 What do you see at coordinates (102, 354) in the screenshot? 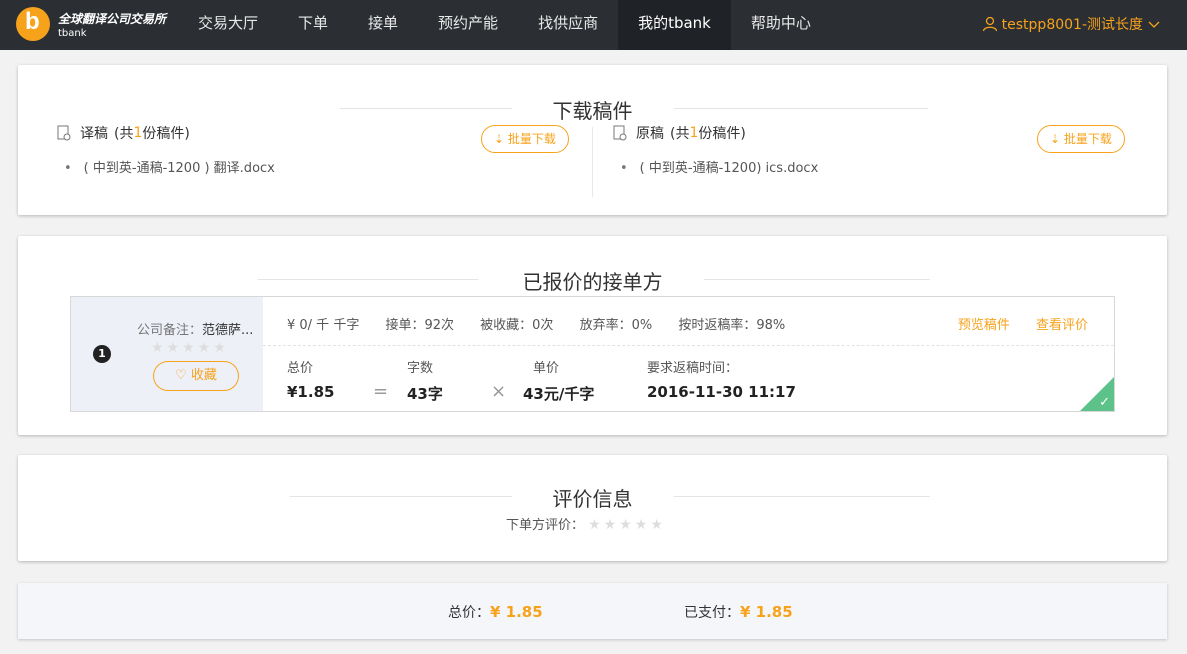
I see `quote-index-badge: 1` at bounding box center [102, 354].